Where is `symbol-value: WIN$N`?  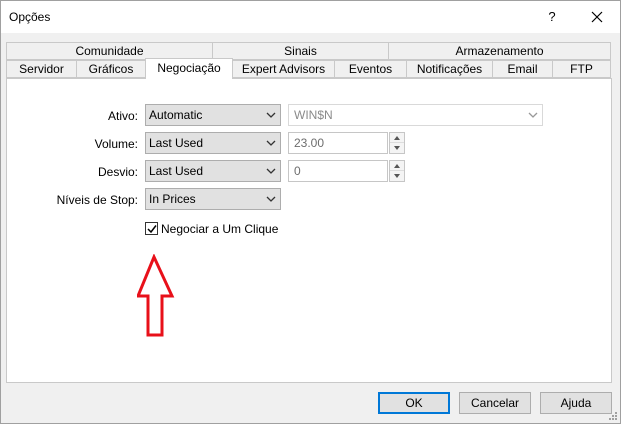
symbol-value: WIN$N is located at coordinates (313, 115).